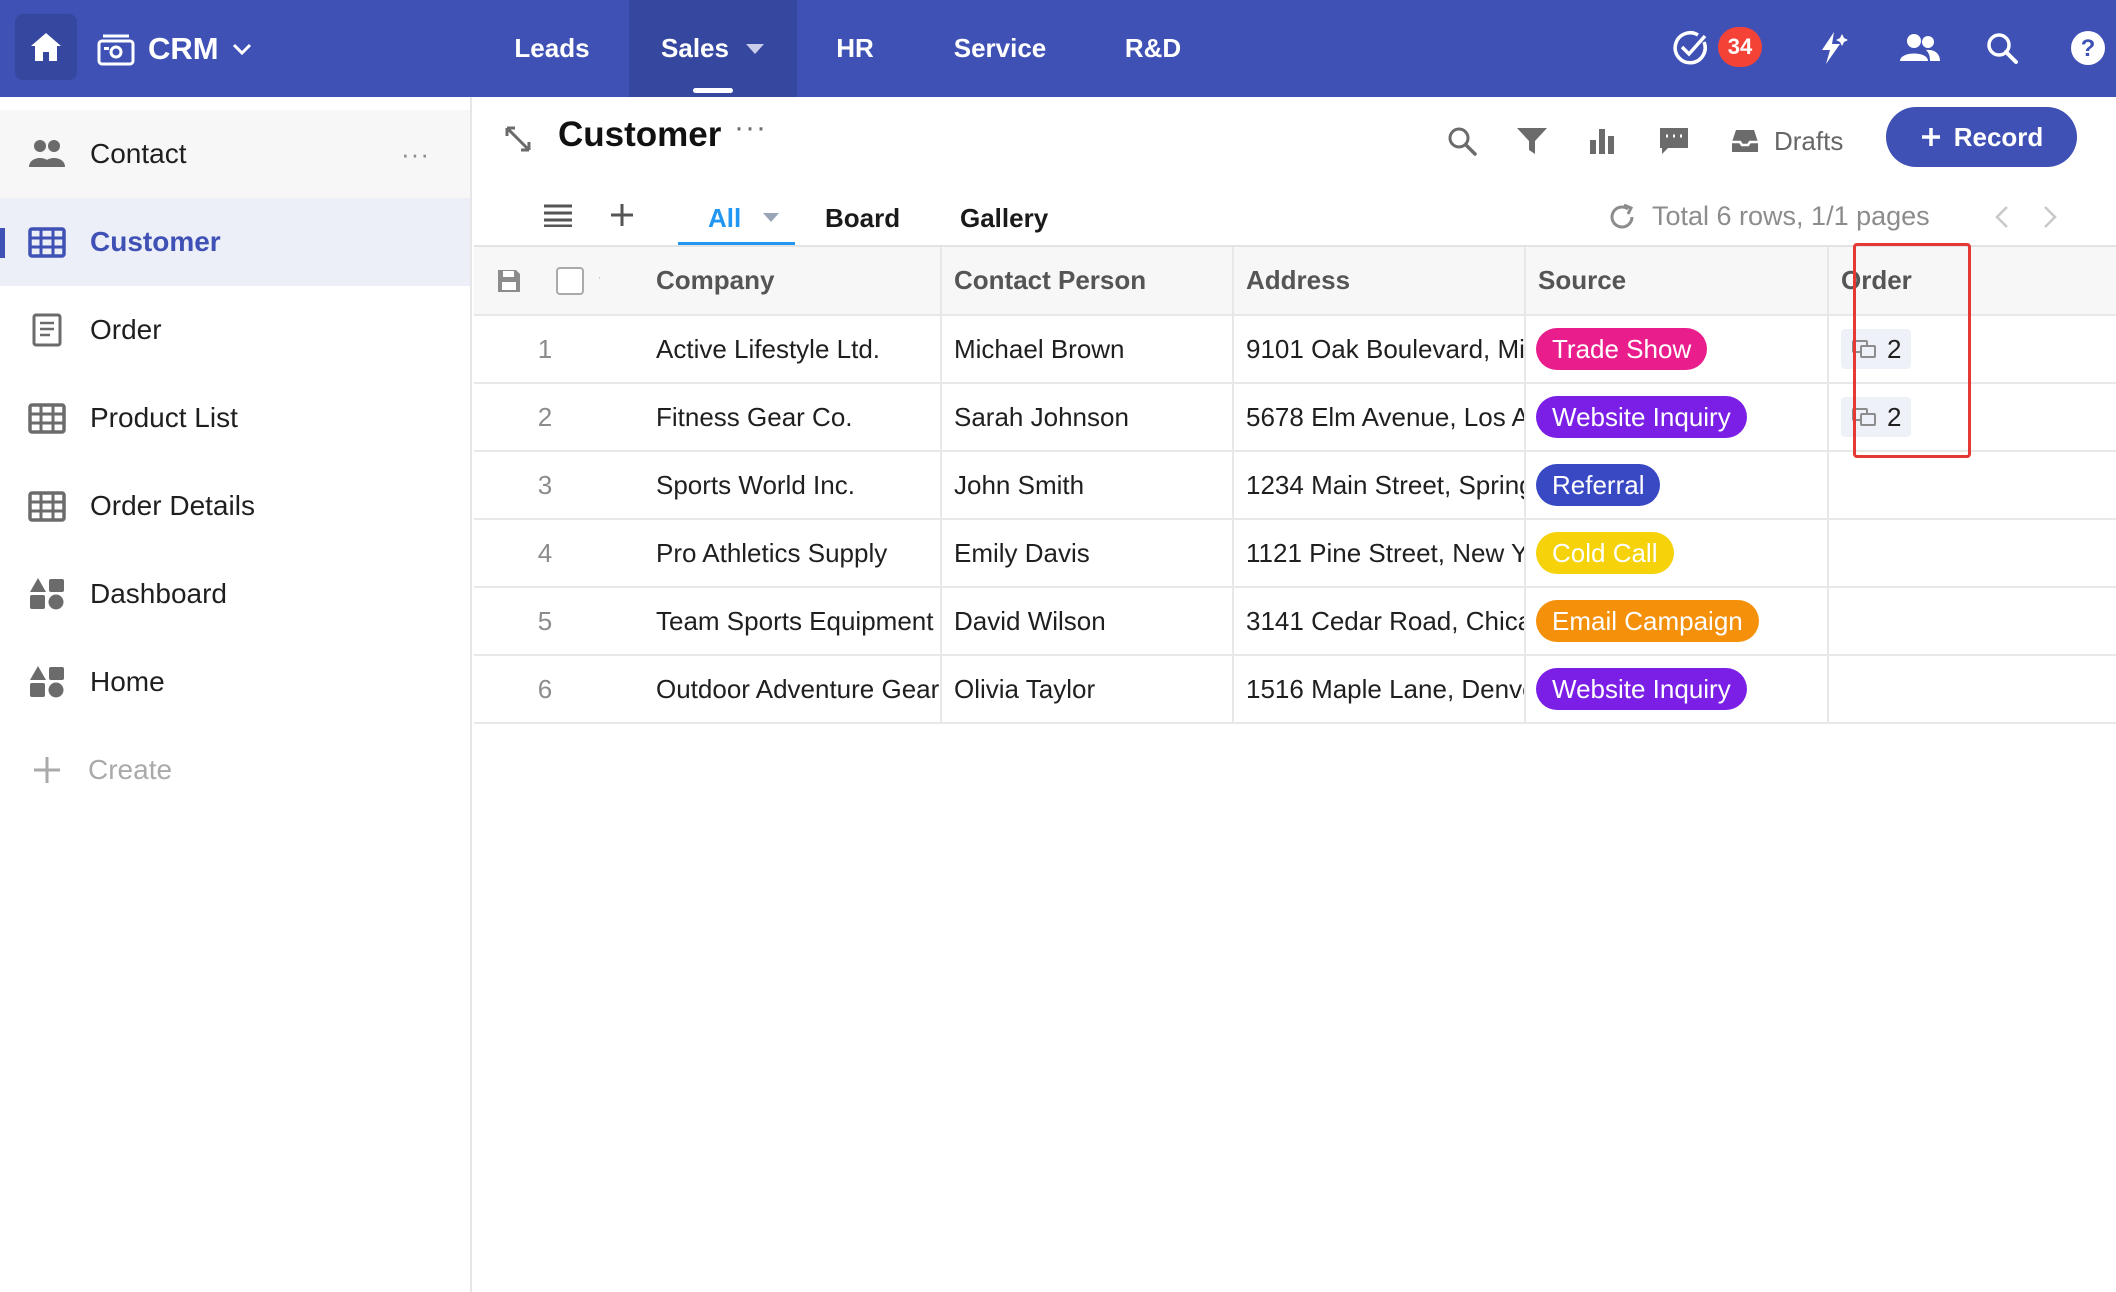 The height and width of the screenshot is (1292, 2116). I want to click on cell-source: Trade Show, so click(1677, 349).